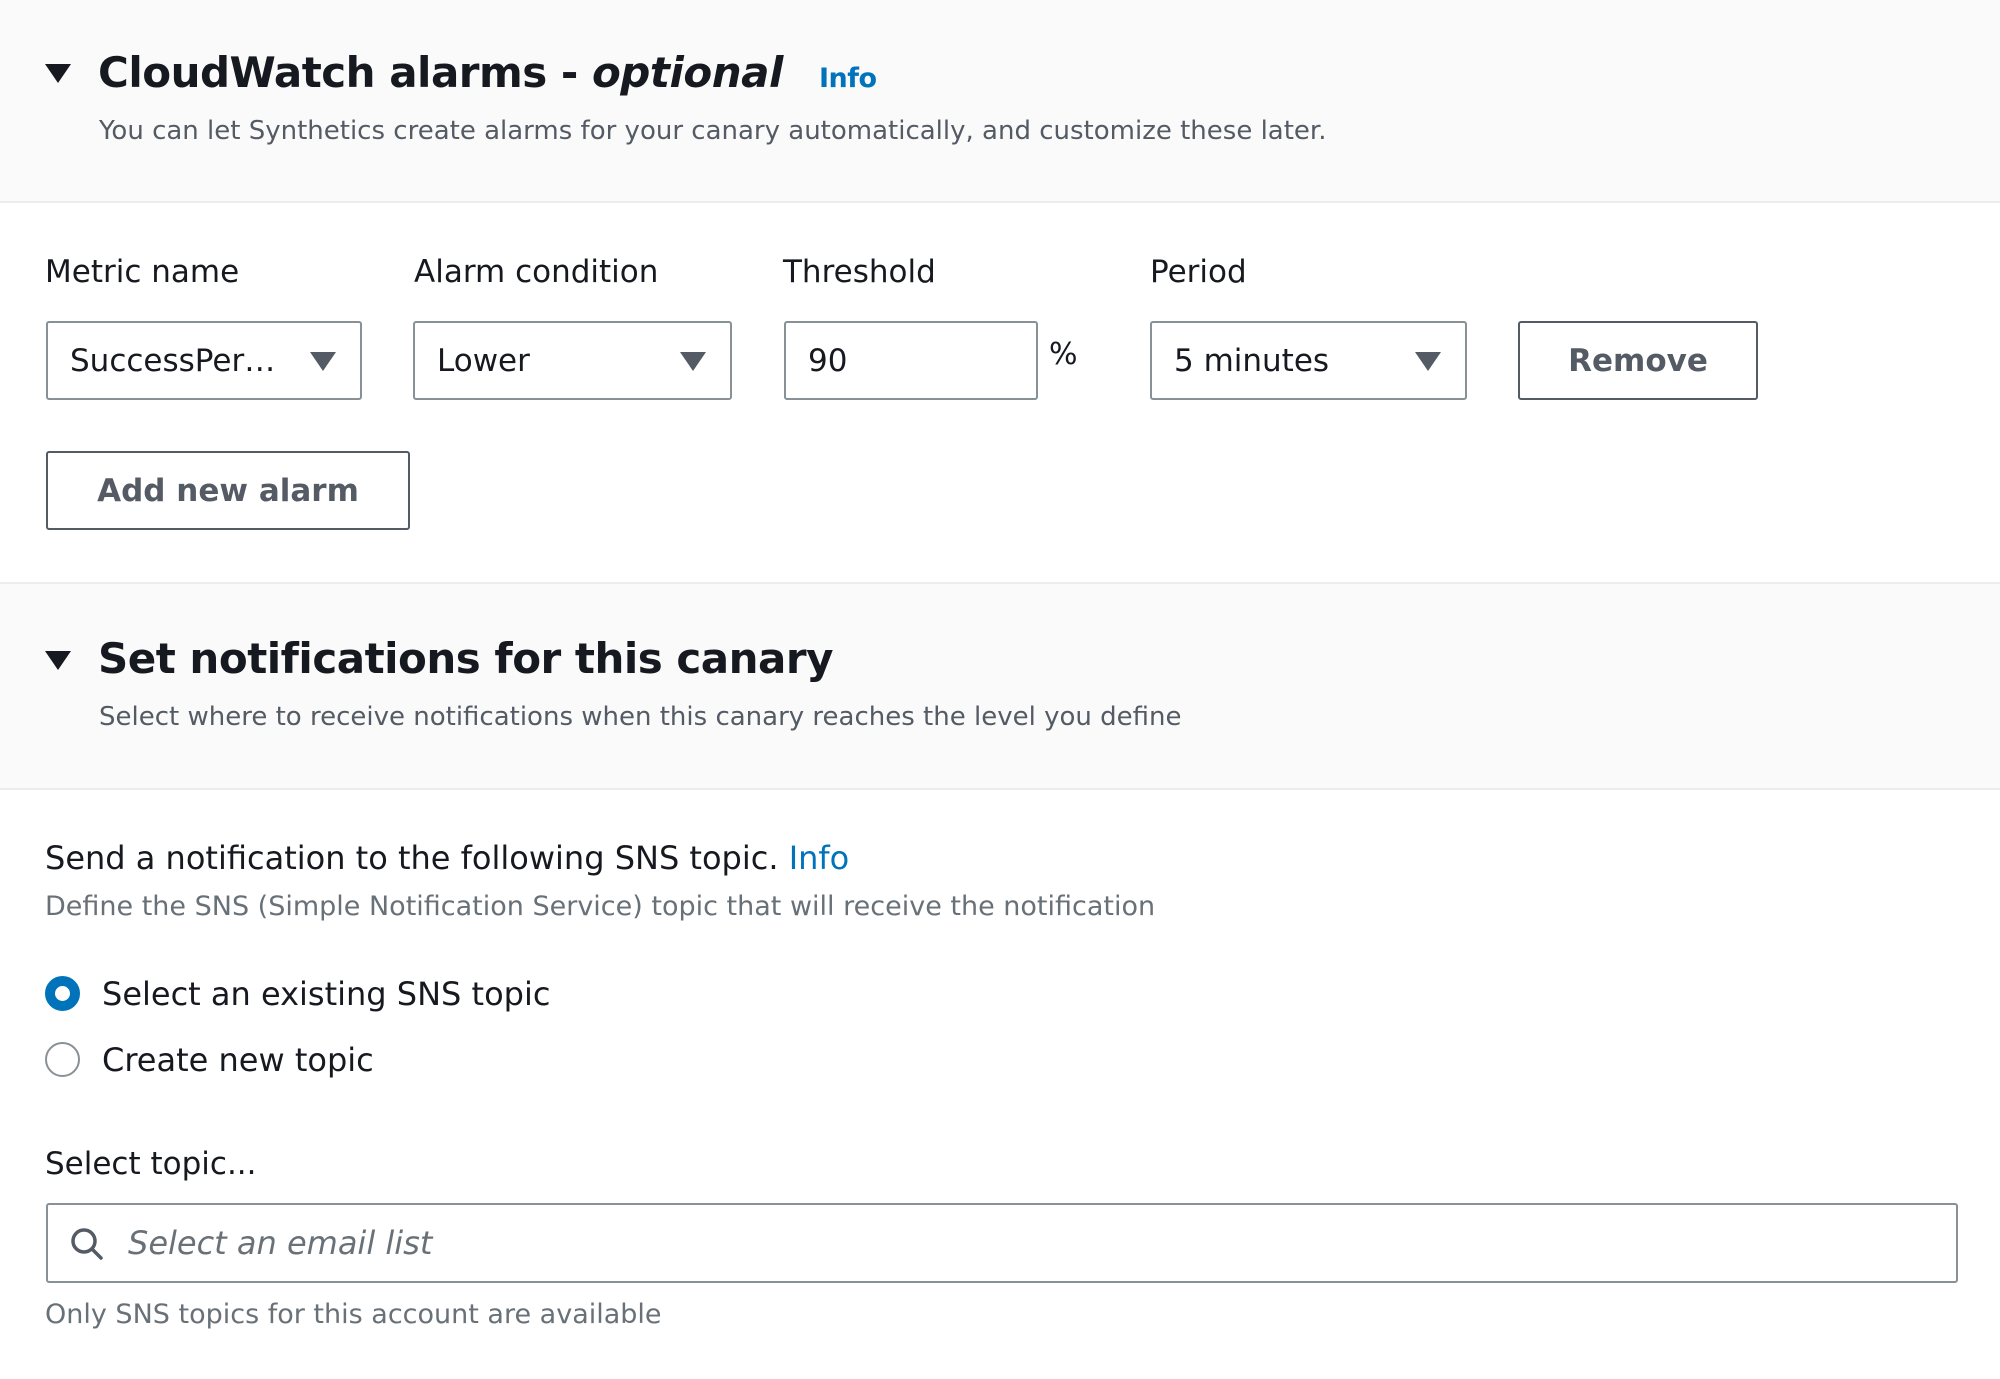  Describe the element at coordinates (326, 994) in the screenshot. I see `radio-existing-topic-label: Select an existing SNS topic` at that location.